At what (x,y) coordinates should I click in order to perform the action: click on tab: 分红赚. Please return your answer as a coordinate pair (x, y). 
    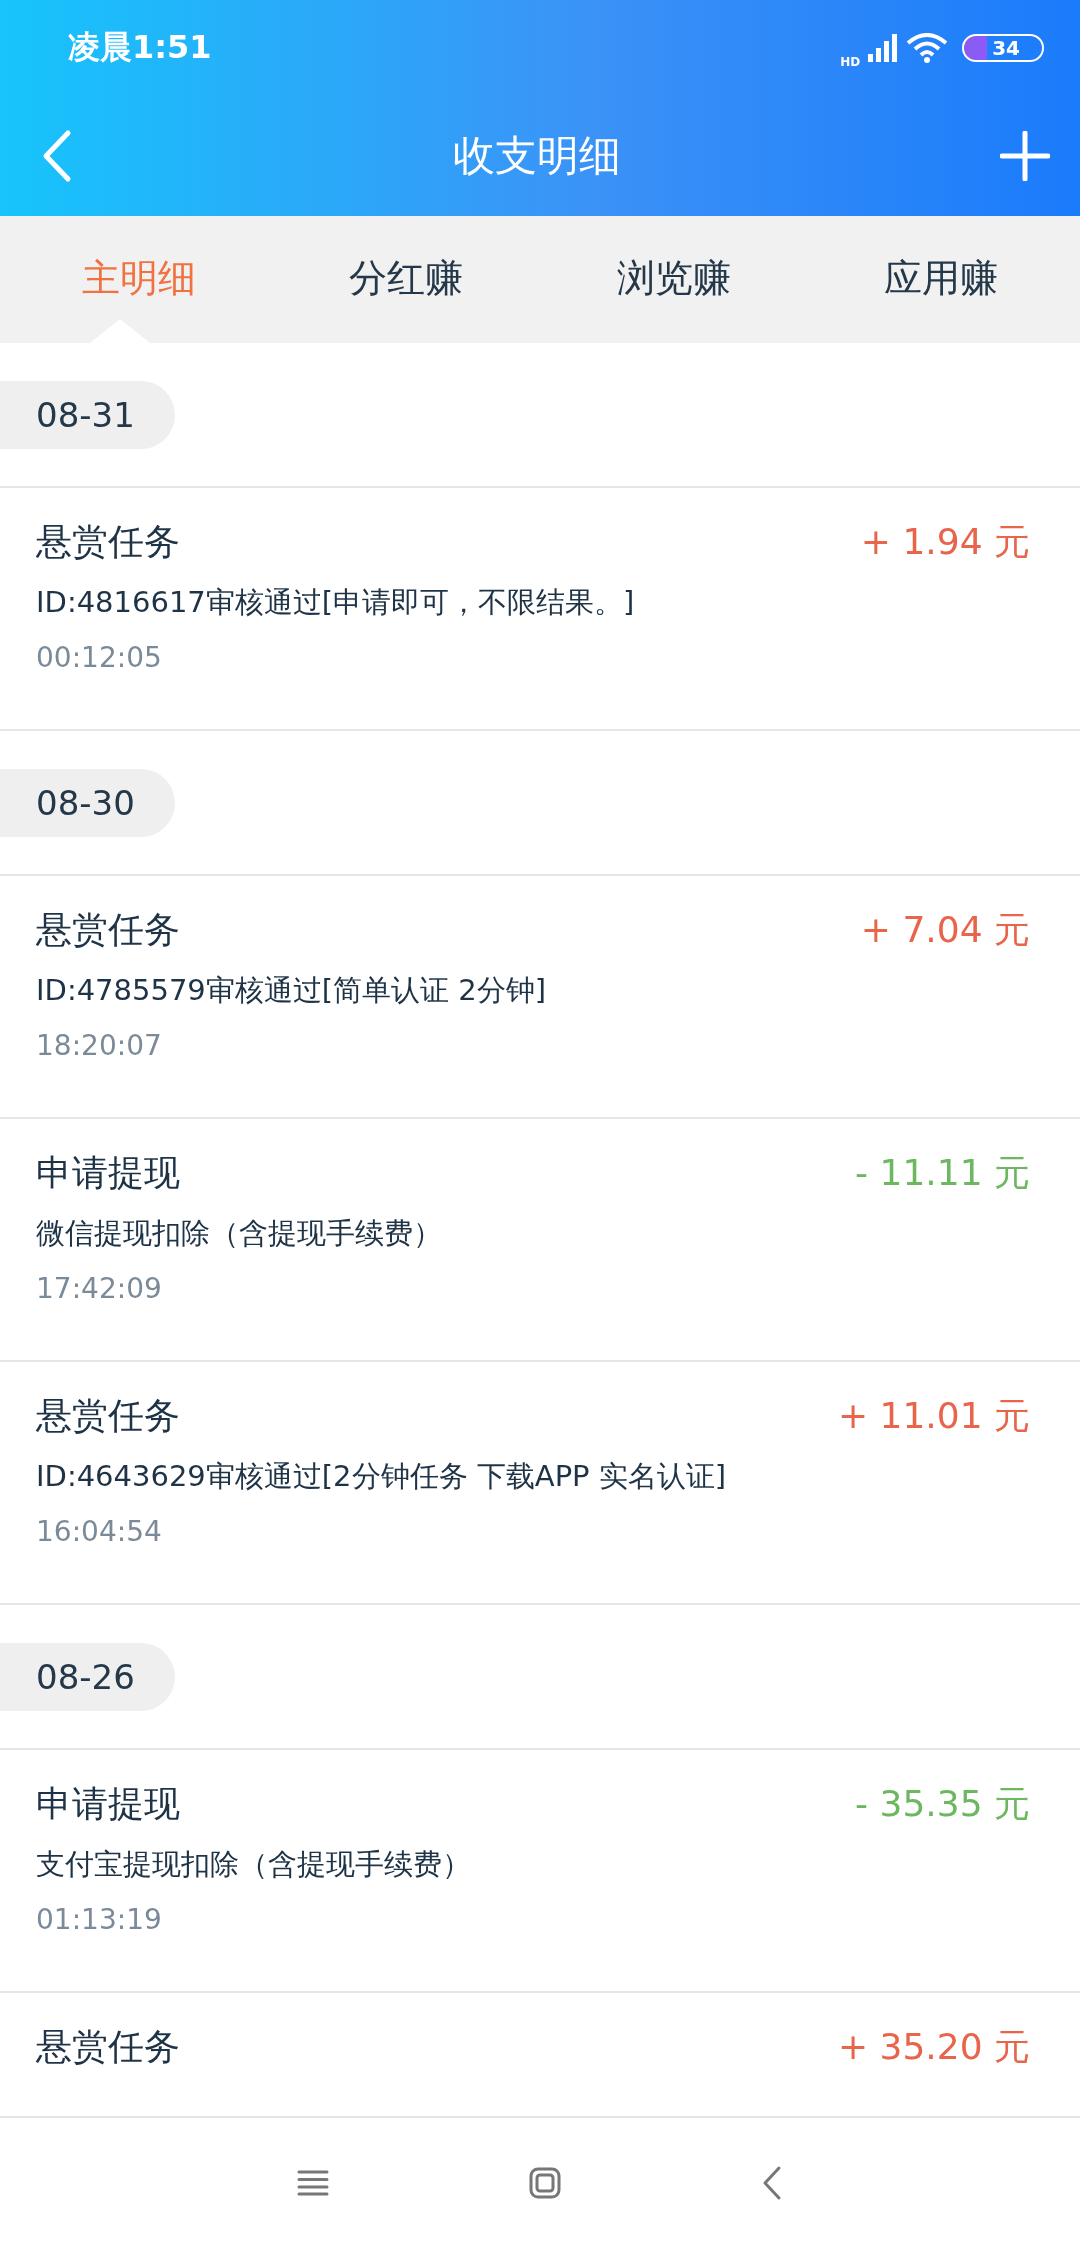
    Looking at the image, I should click on (406, 267).